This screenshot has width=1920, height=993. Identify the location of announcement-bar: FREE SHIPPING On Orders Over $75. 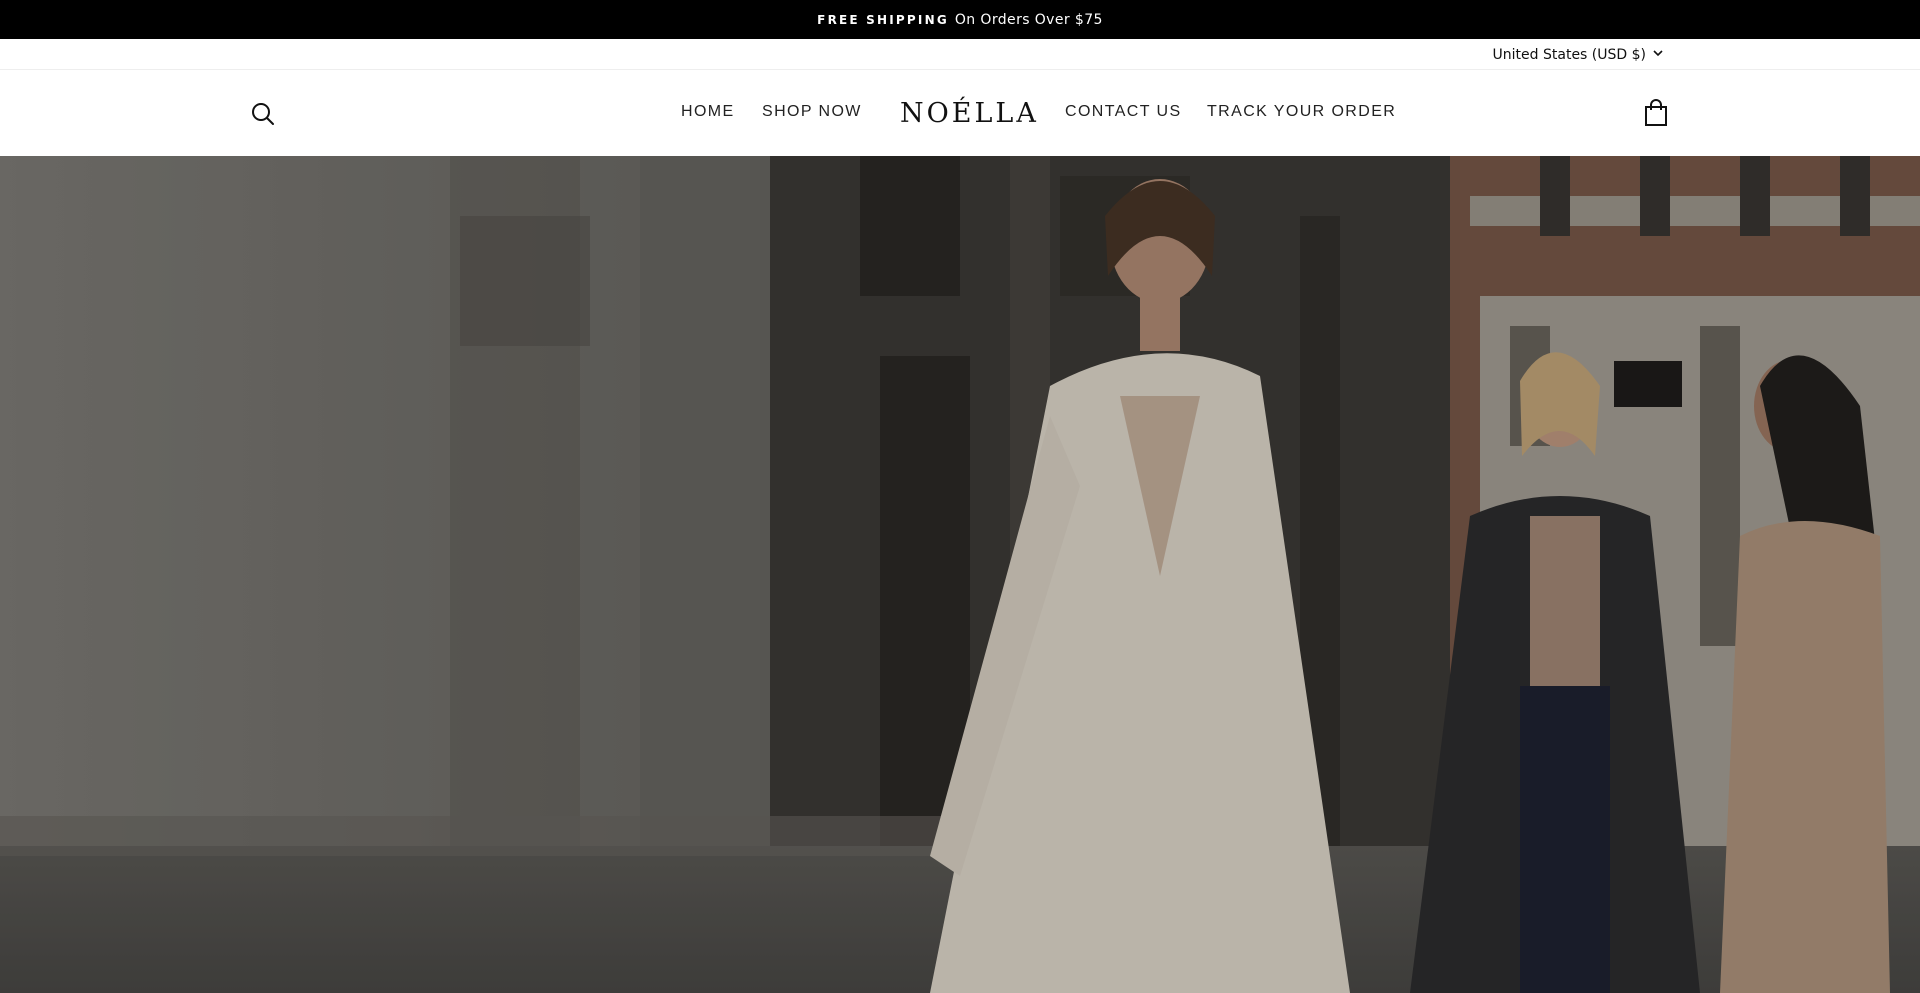
(960, 19).